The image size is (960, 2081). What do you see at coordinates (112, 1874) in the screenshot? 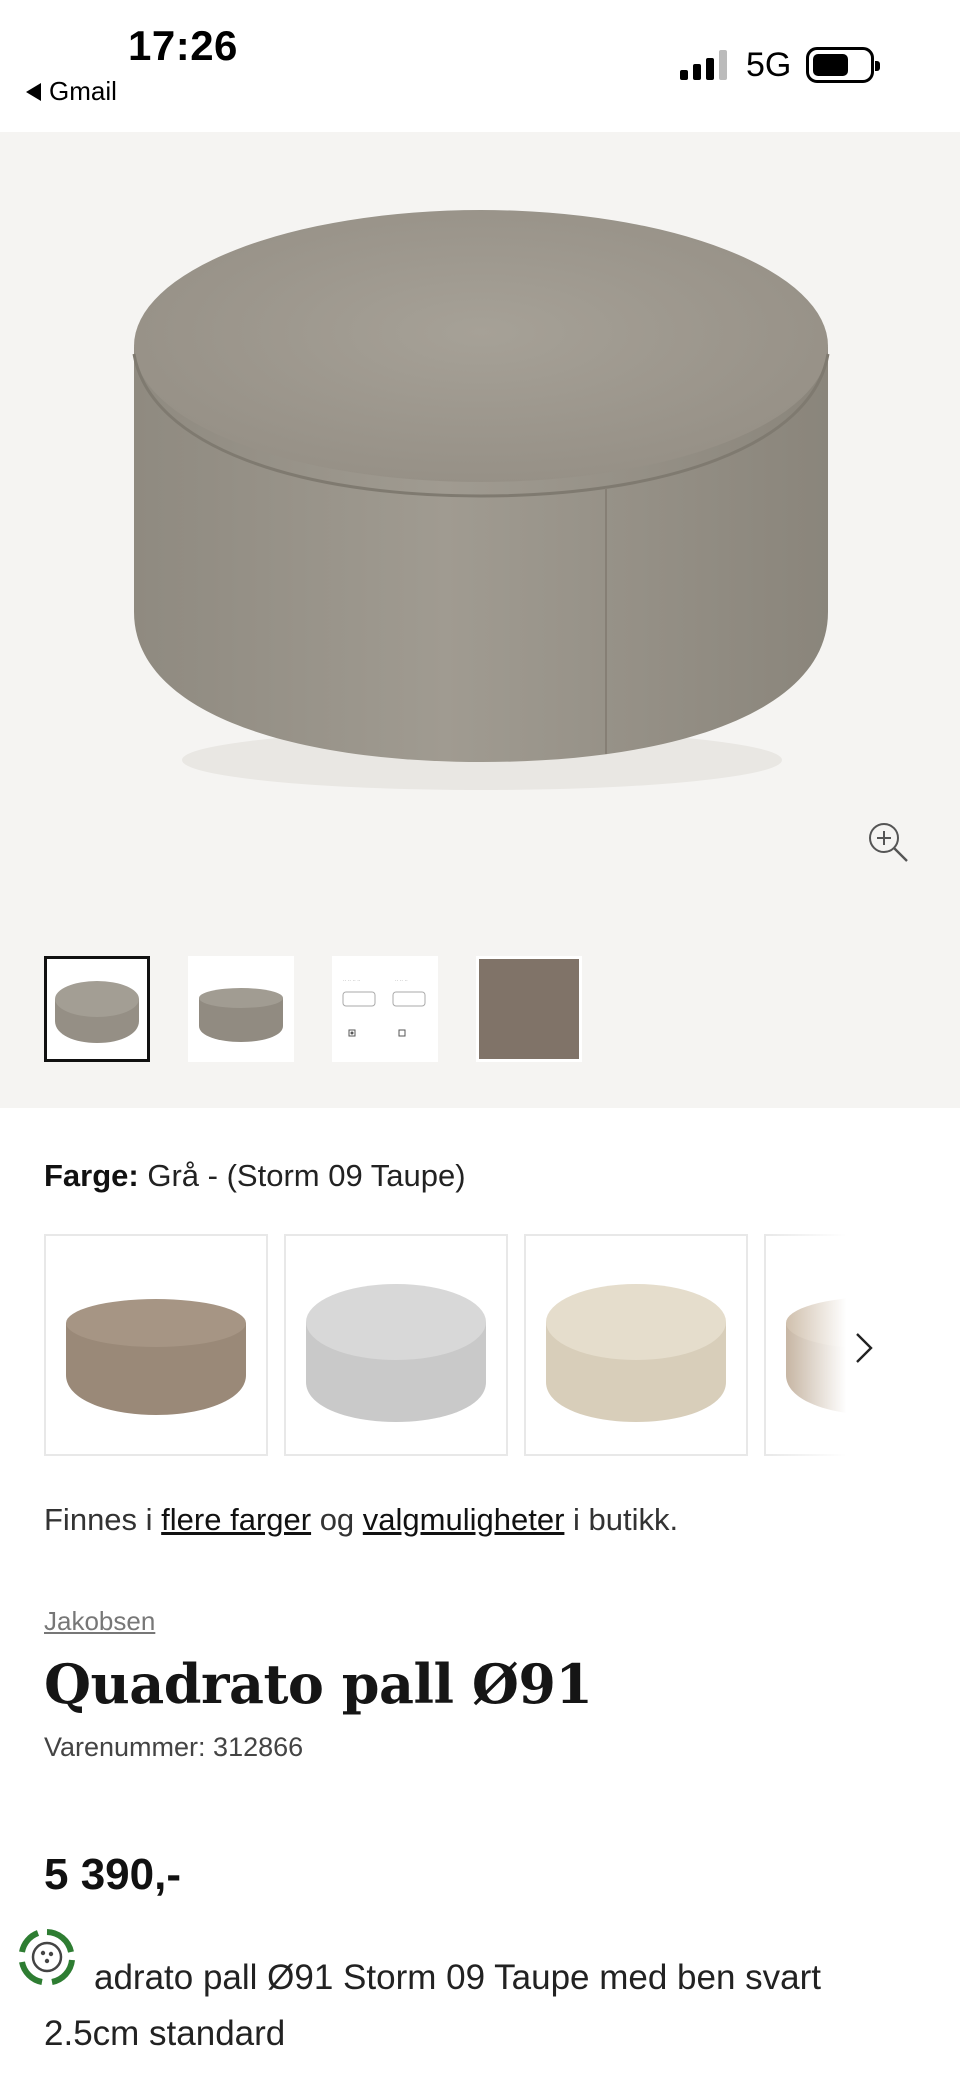
I see `product-price: 5 390,-` at bounding box center [112, 1874].